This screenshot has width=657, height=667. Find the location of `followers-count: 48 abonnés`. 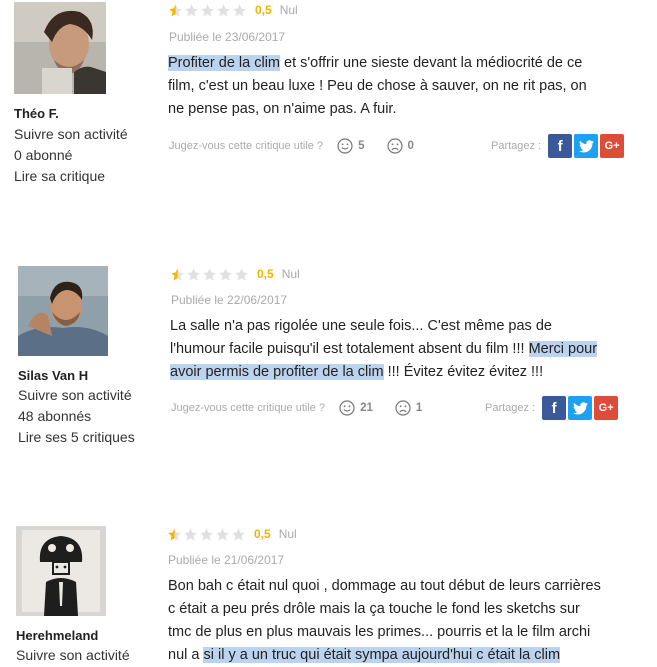

followers-count: 48 abonnés is located at coordinates (55, 416).